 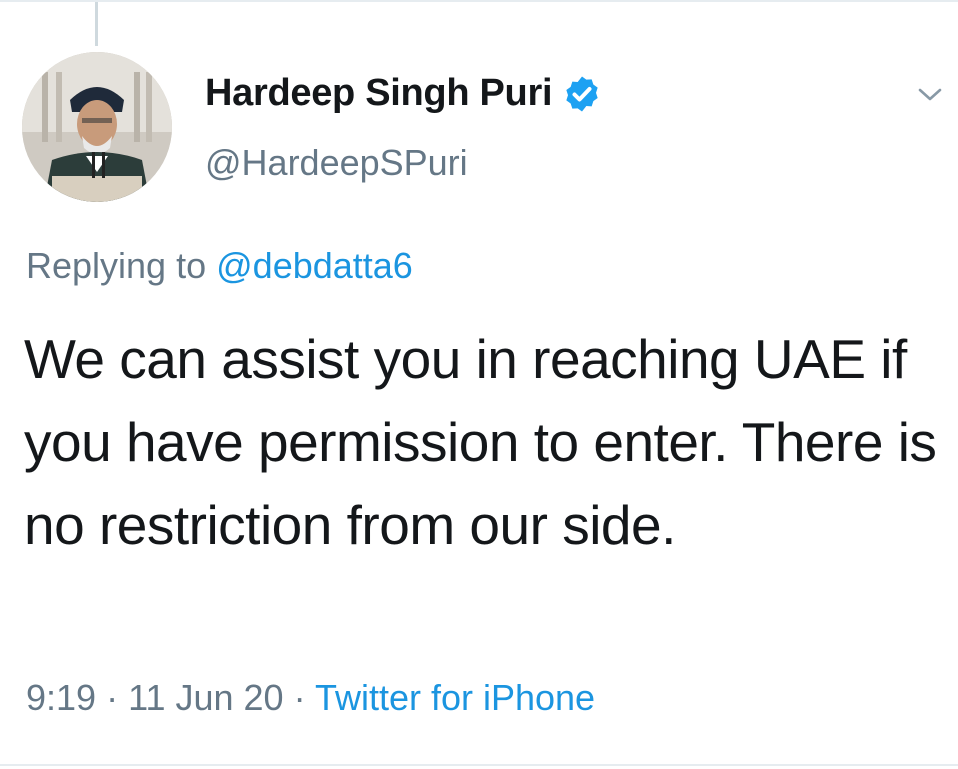 What do you see at coordinates (310, 698) in the screenshot?
I see `tweet-meta: 9:19 · 11 Jun 20 · Twitter for iPhone` at bounding box center [310, 698].